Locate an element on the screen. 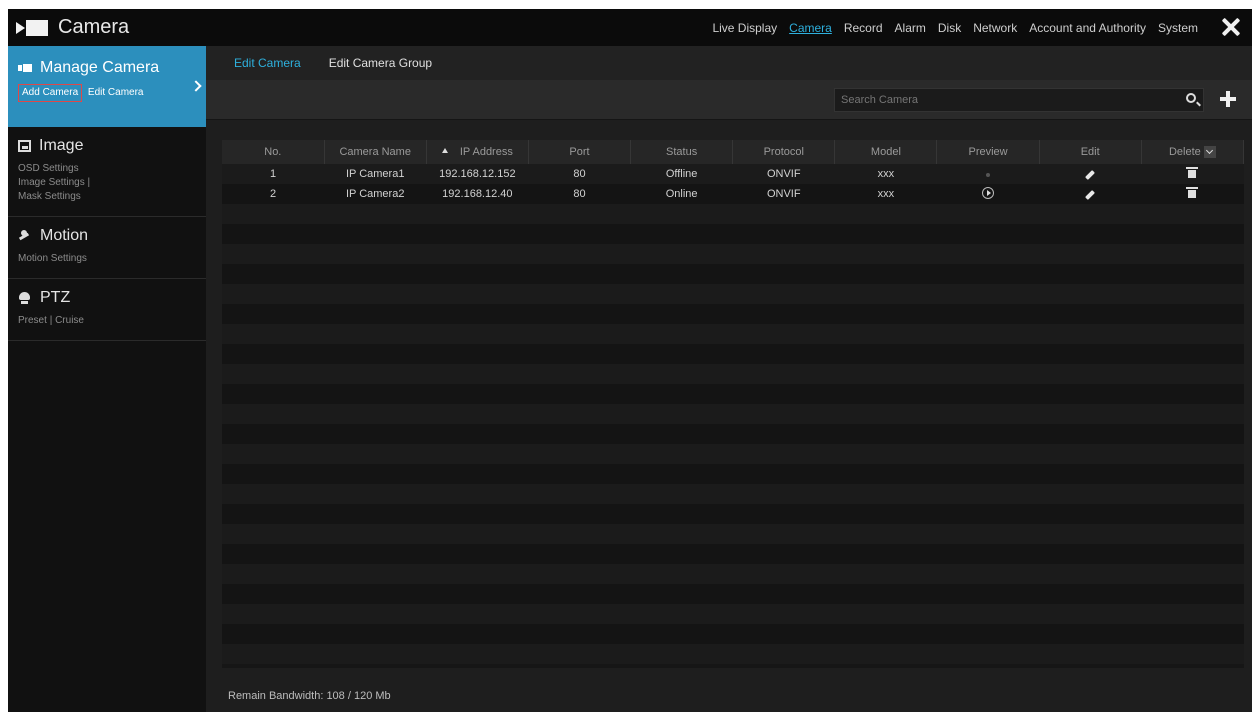  sidebar-title-manage-camera: Manage Camera is located at coordinates (100, 67).